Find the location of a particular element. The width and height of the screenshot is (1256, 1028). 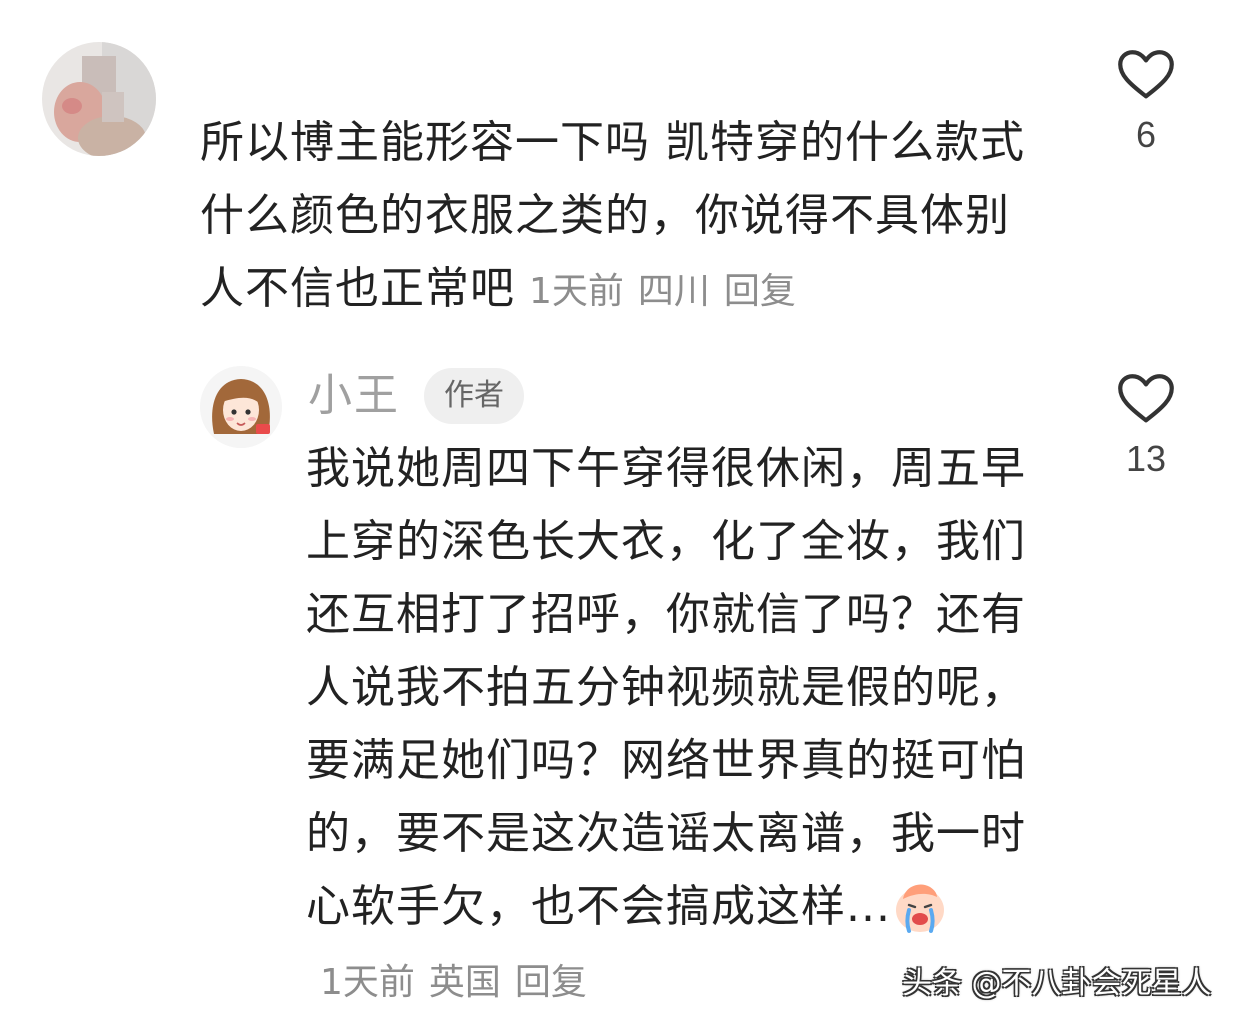

blurred-avatar-image is located at coordinates (99, 99).